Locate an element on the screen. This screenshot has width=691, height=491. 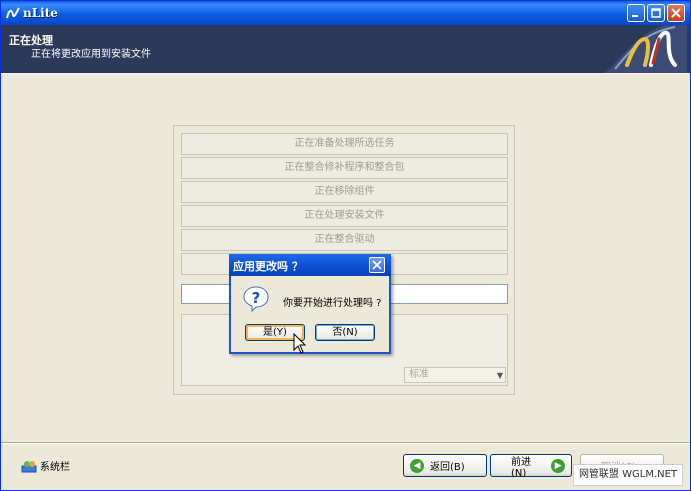
question-icon: ? is located at coordinates (256, 299).